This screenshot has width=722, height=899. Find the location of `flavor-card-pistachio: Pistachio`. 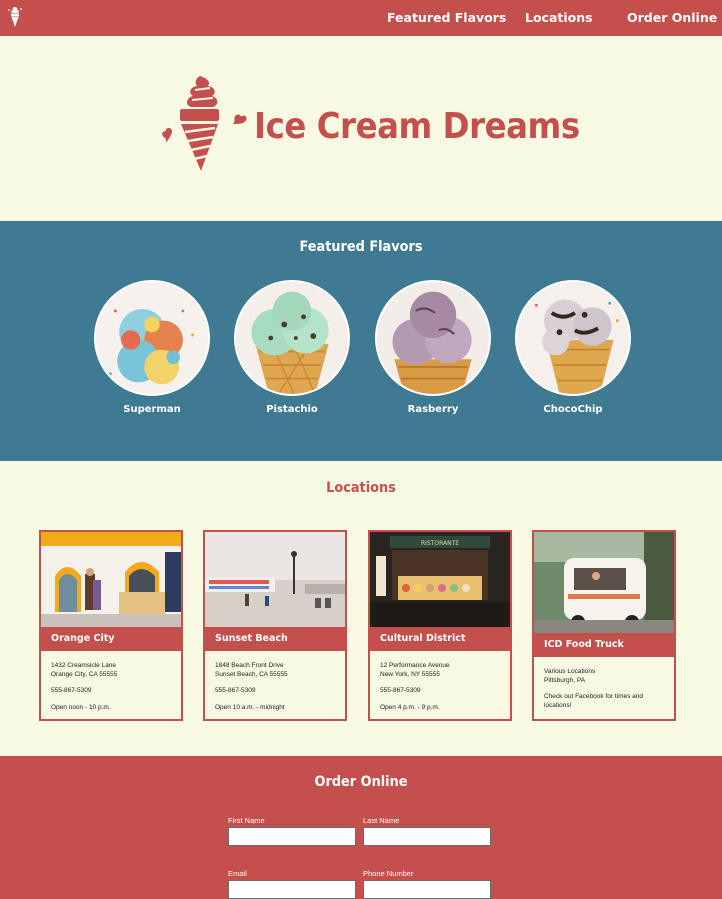

flavor-card-pistachio: Pistachio is located at coordinates (292, 347).